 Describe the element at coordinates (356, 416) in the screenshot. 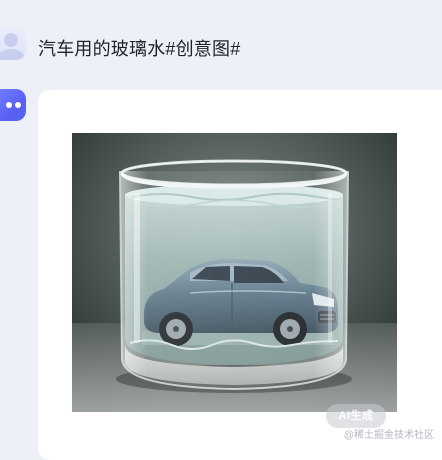

I see `ai-generated-badge: AI生成` at that location.